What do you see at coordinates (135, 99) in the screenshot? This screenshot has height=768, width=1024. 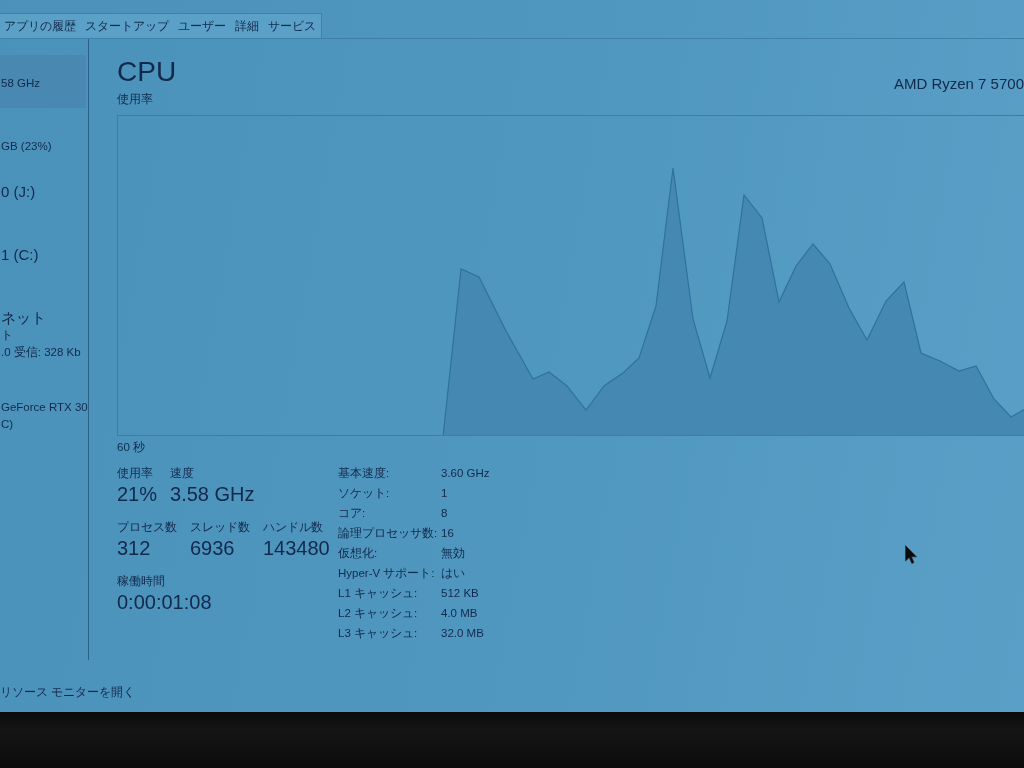 I see `graph-label: 使用率` at bounding box center [135, 99].